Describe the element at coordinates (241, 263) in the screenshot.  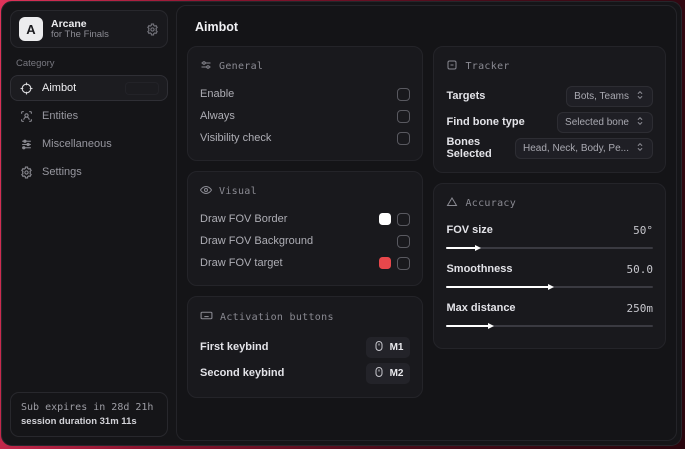
I see `option-label: Draw FOV target` at that location.